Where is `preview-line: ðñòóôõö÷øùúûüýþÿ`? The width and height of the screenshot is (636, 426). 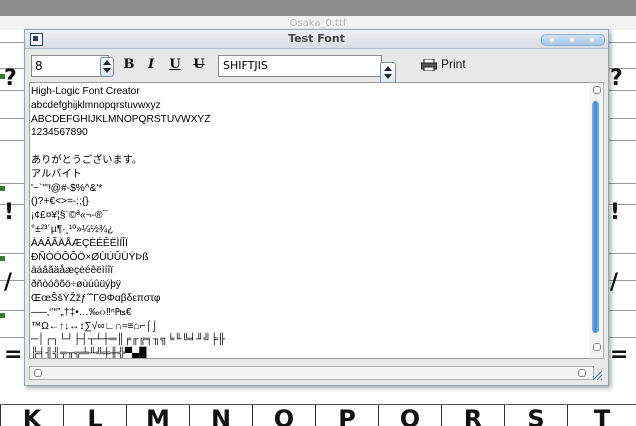
preview-line: ðñòóôõö÷øùúûüýþÿ is located at coordinates (76, 285).